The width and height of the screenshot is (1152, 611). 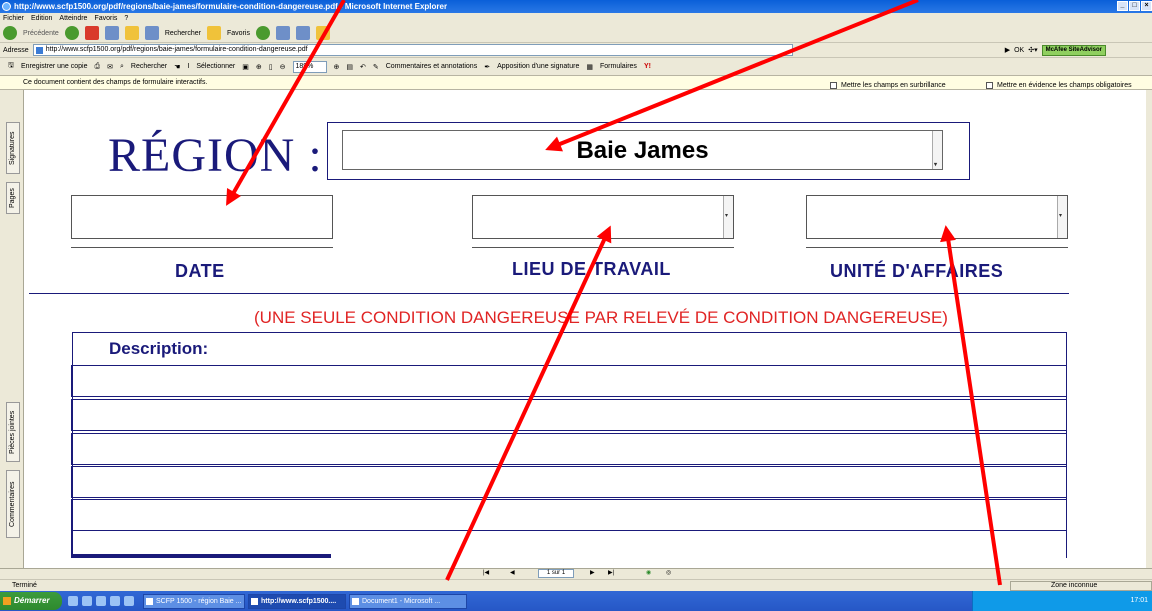 I want to click on search-button-label: Rechercher, so click(x=183, y=33).